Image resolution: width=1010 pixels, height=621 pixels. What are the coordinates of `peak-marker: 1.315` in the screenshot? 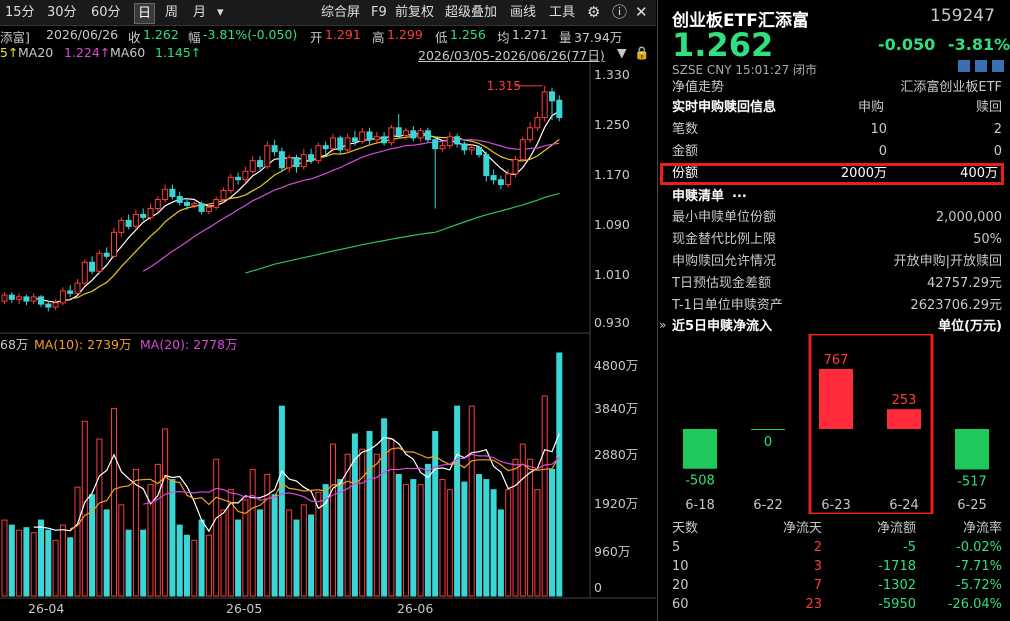 It's located at (515, 86).